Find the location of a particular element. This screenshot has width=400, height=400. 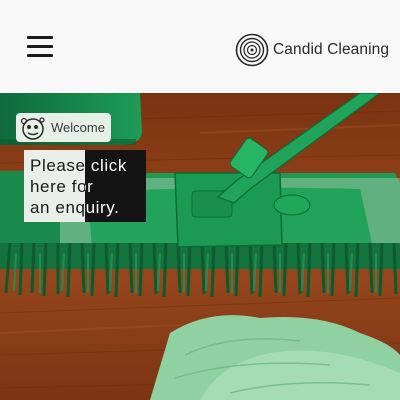

welcome-label: Welcome is located at coordinates (78, 127).